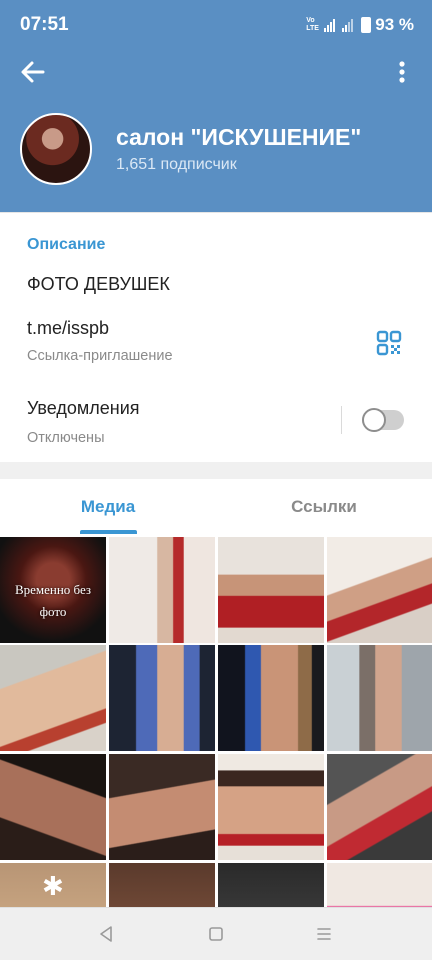 The width and height of the screenshot is (432, 960). What do you see at coordinates (83, 408) in the screenshot?
I see `notifications-label: Уведомления` at bounding box center [83, 408].